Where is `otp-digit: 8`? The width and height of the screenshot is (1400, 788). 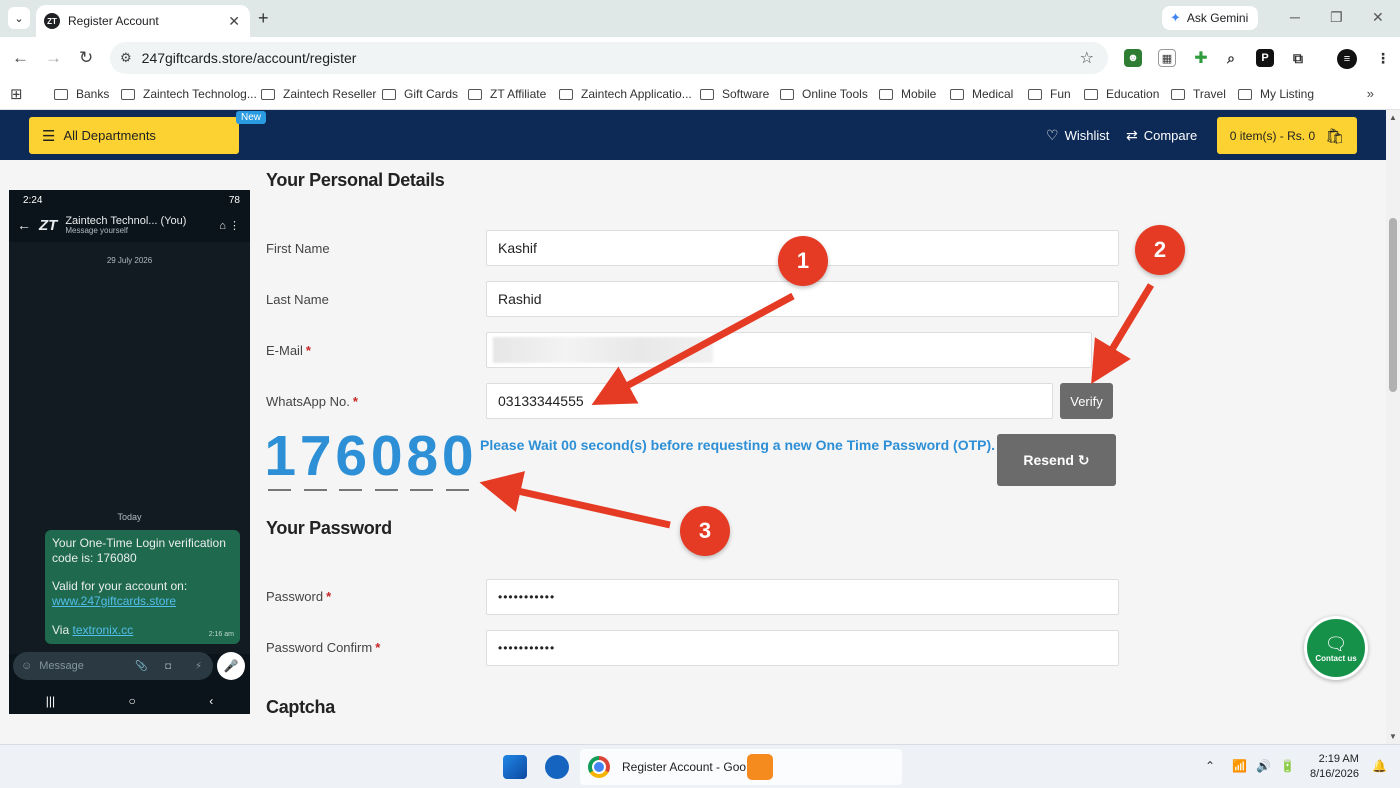 otp-digit: 8 is located at coordinates (422, 459).